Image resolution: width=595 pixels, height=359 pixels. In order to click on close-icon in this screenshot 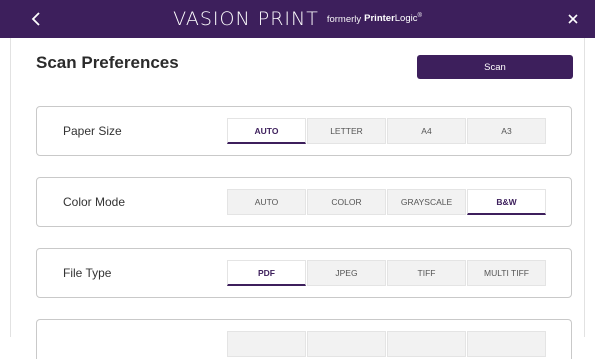, I will do `click(573, 19)`.